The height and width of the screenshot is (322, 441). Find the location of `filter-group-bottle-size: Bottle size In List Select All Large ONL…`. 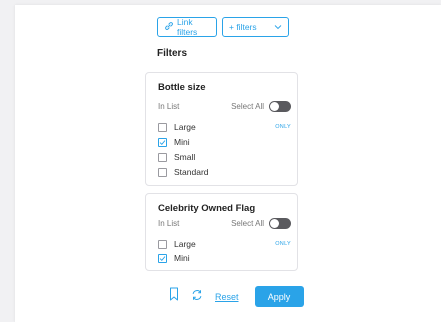

filter-group-bottle-size: Bottle size In List Select All Large ONL… is located at coordinates (221, 129).